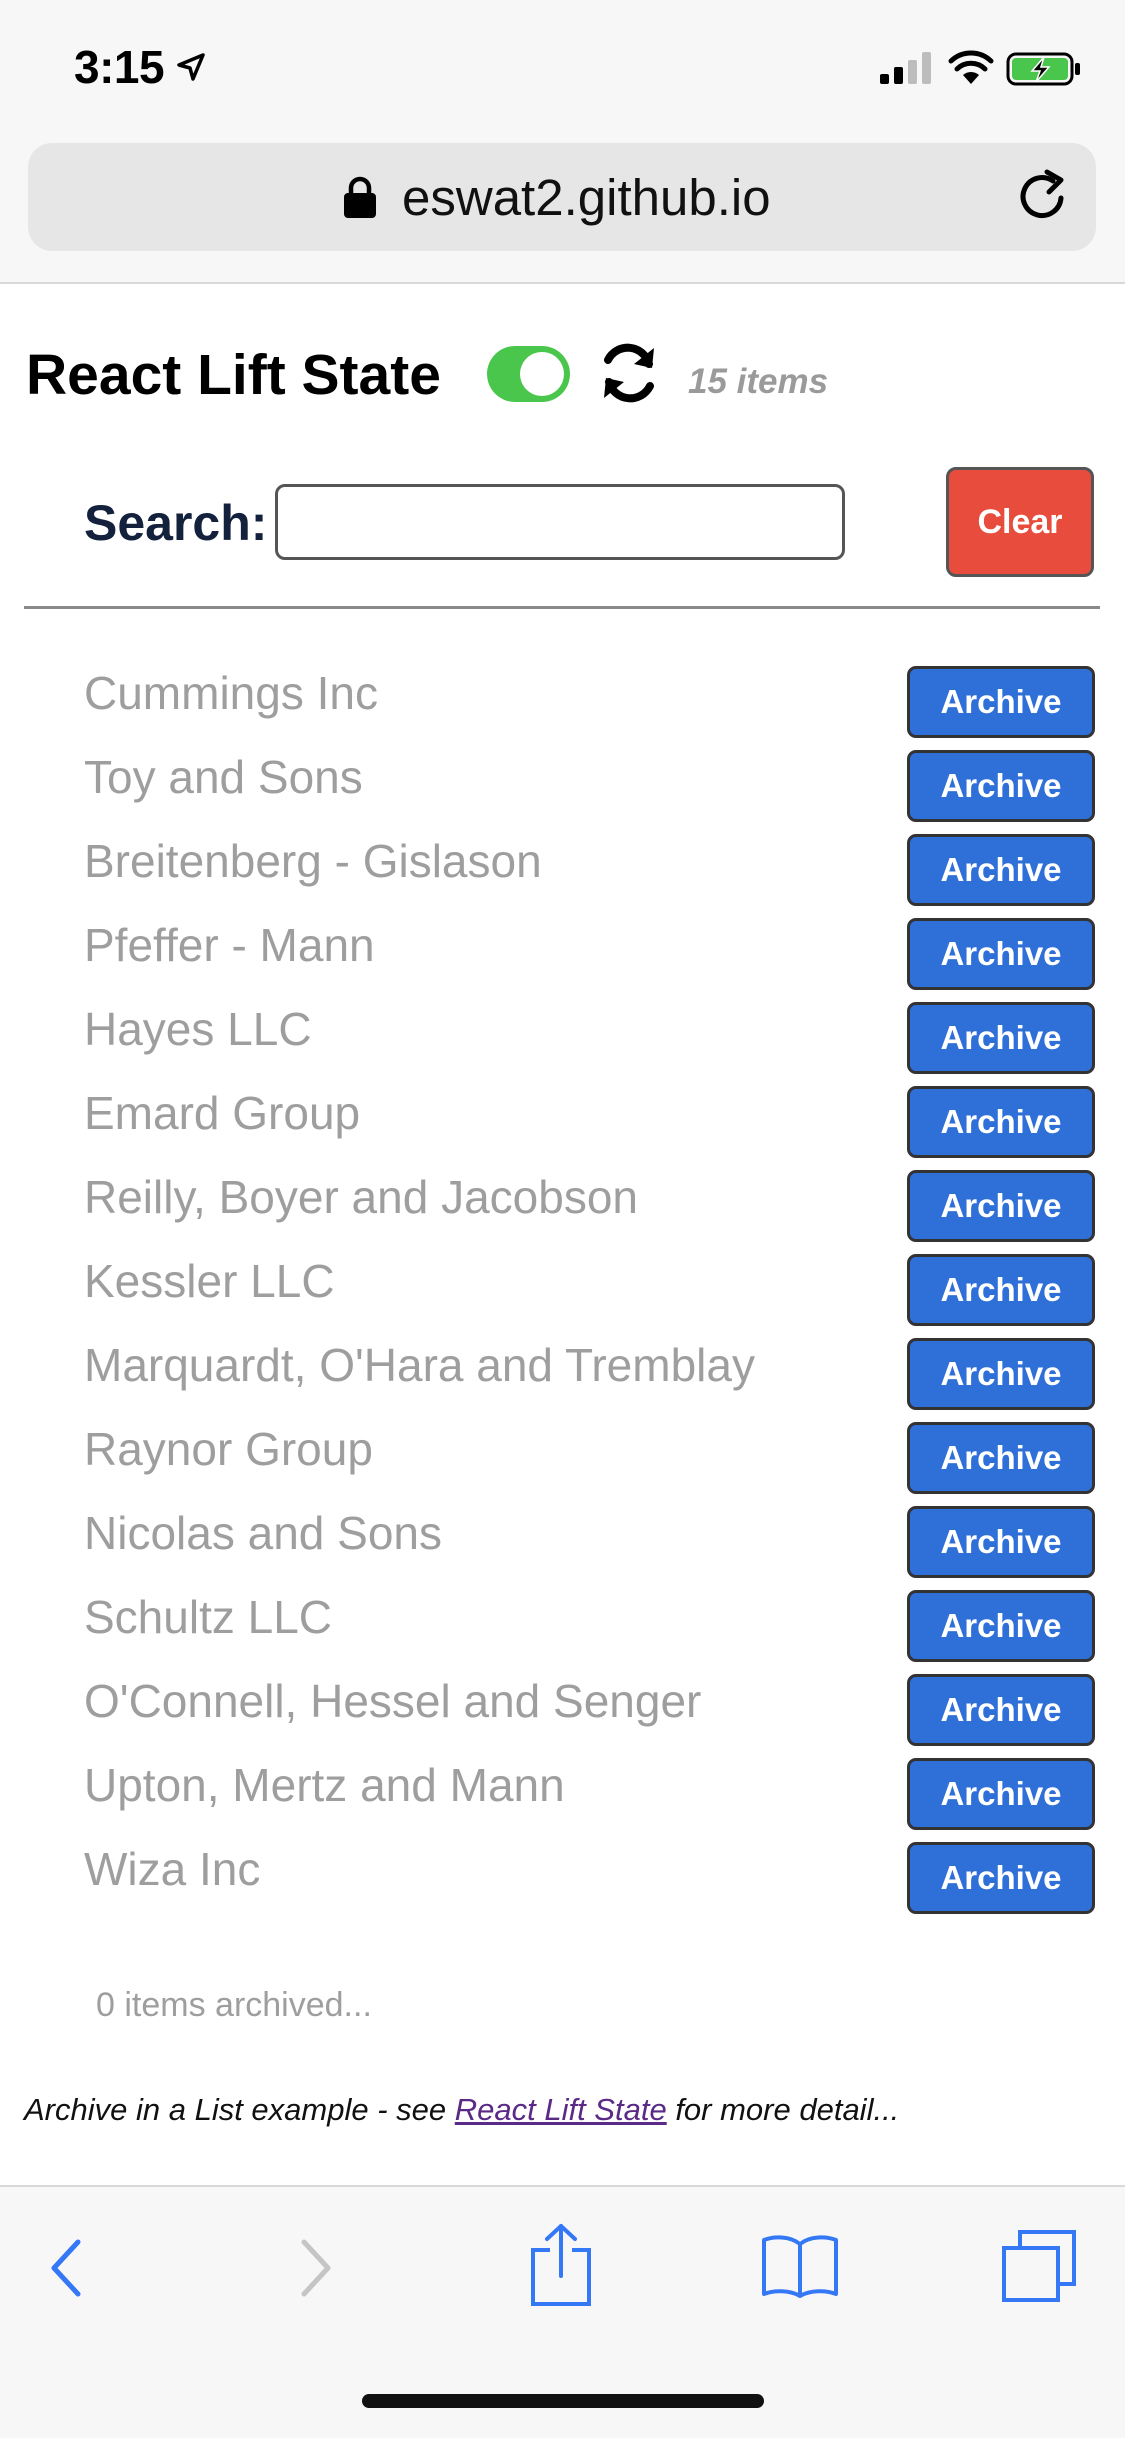 Image resolution: width=1125 pixels, height=2438 pixels. Describe the element at coordinates (231, 693) in the screenshot. I see `company-name: Cummings Inc` at that location.